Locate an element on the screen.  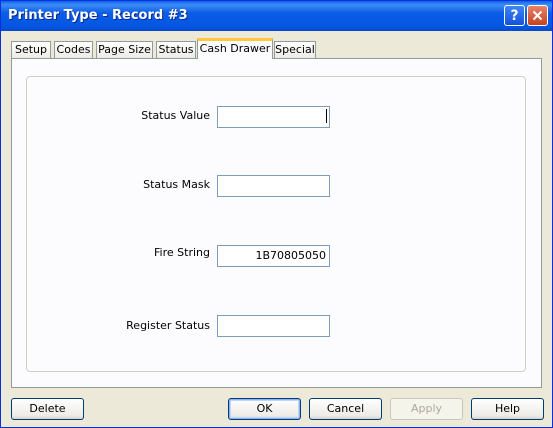
title-bar: Printer Type - Record #3 ? is located at coordinates (276, 16).